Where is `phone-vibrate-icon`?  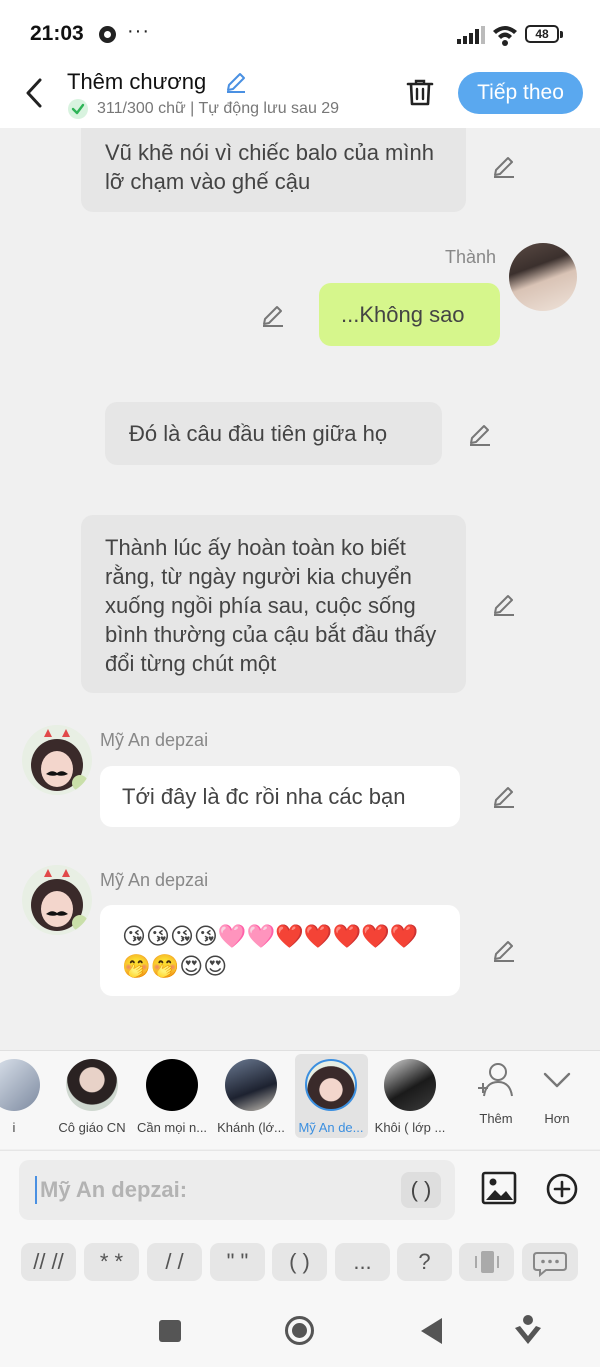
phone-vibrate-icon is located at coordinates (487, 1262).